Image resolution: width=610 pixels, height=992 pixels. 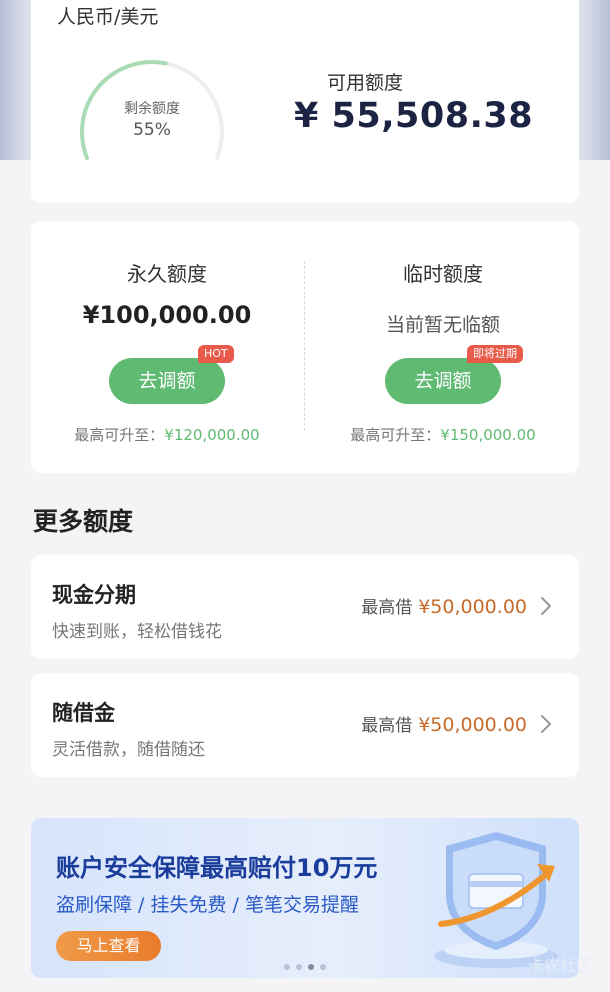 What do you see at coordinates (128, 750) in the screenshot?
I see `item-subtitle: 灵活借款，随借随还` at bounding box center [128, 750].